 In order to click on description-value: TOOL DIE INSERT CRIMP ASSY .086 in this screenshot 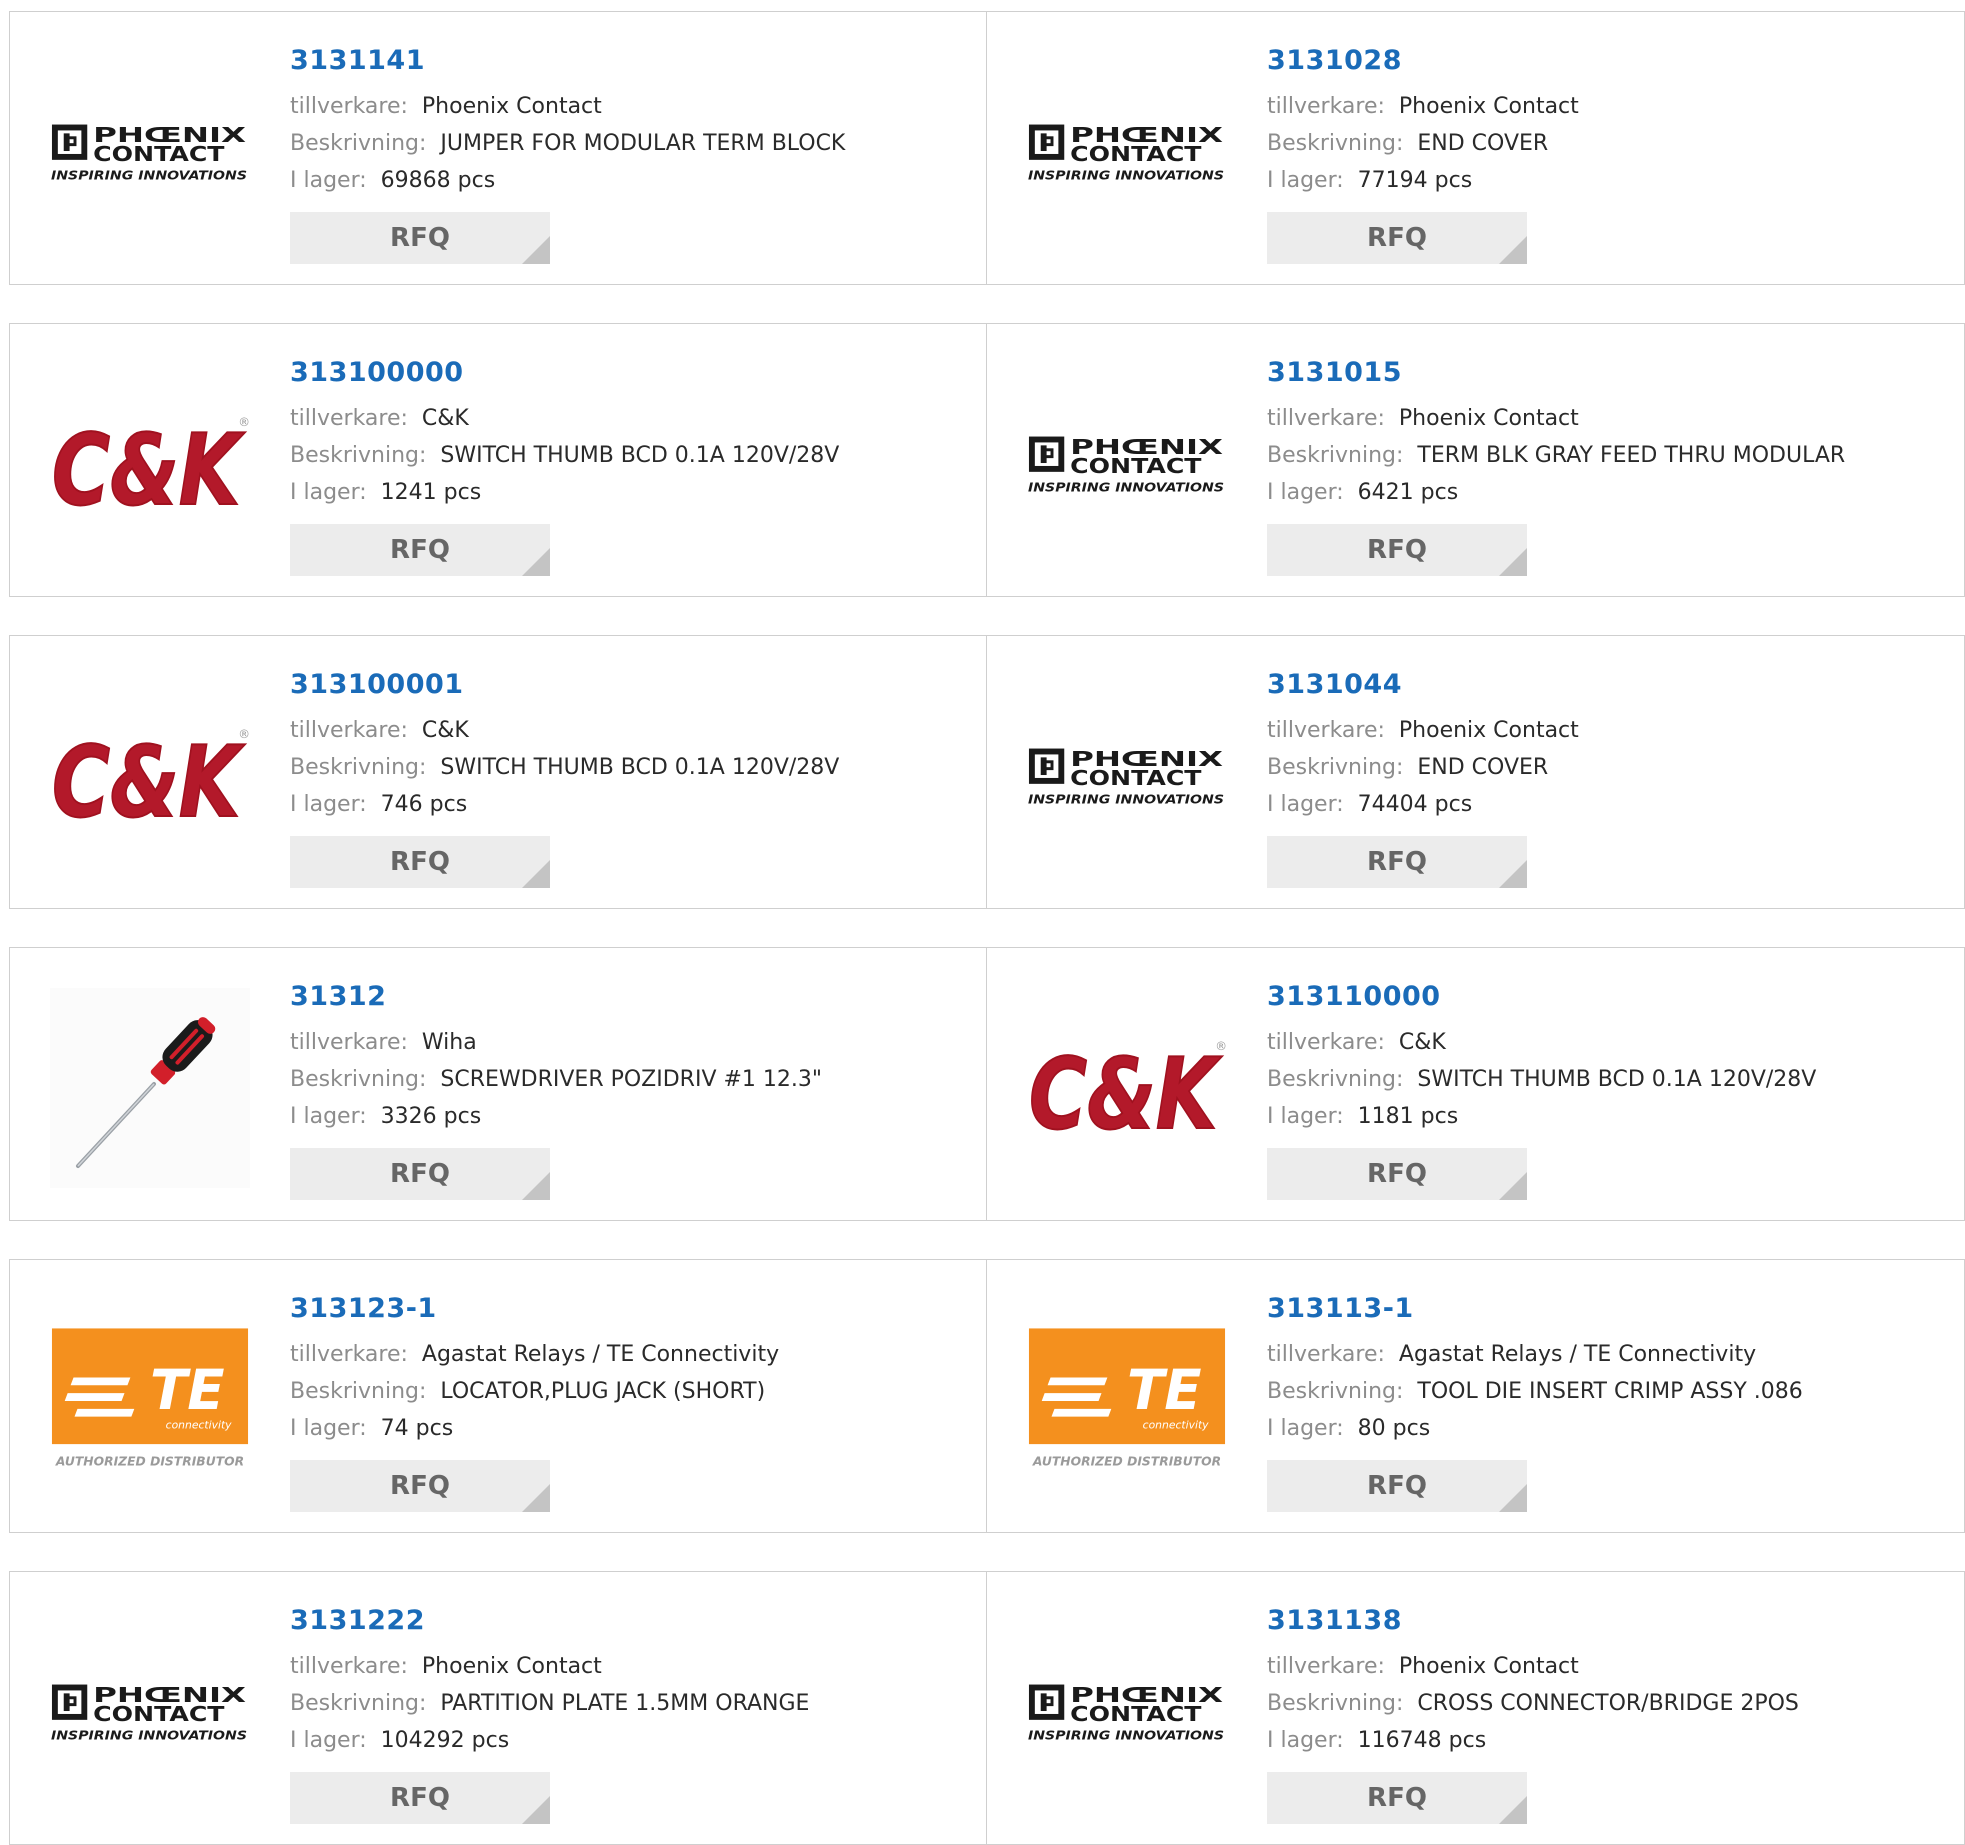, I will do `click(1610, 1391)`.